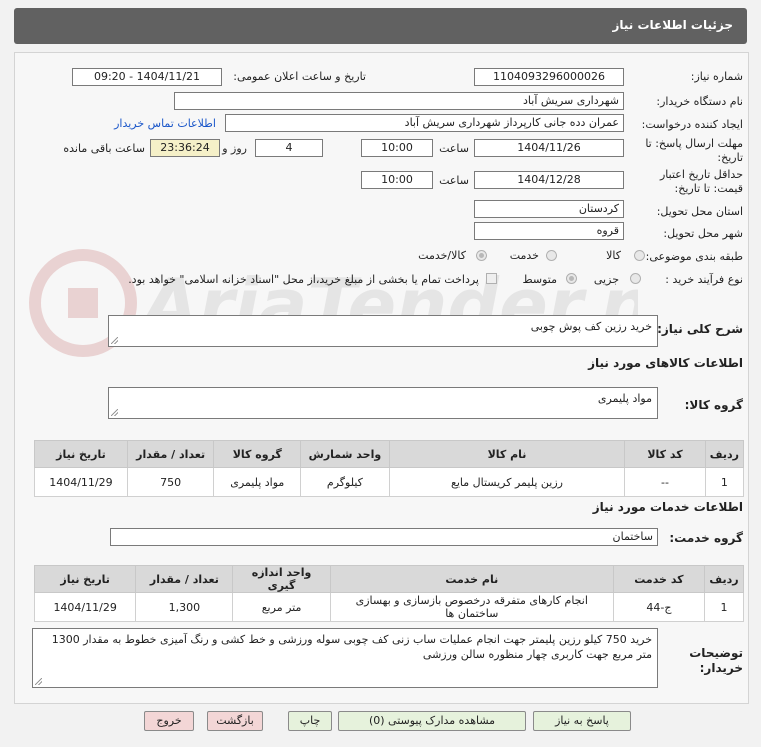 The image size is (761, 747). I want to click on buyer-notes-label-2: خریدار:, so click(721, 668).